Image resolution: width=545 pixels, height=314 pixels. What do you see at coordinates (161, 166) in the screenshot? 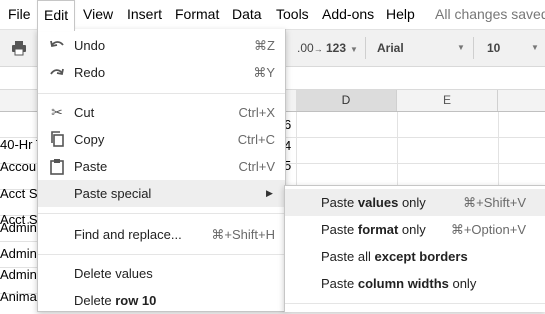
I see `menu-item-paste: Paste Ctrl+V` at bounding box center [161, 166].